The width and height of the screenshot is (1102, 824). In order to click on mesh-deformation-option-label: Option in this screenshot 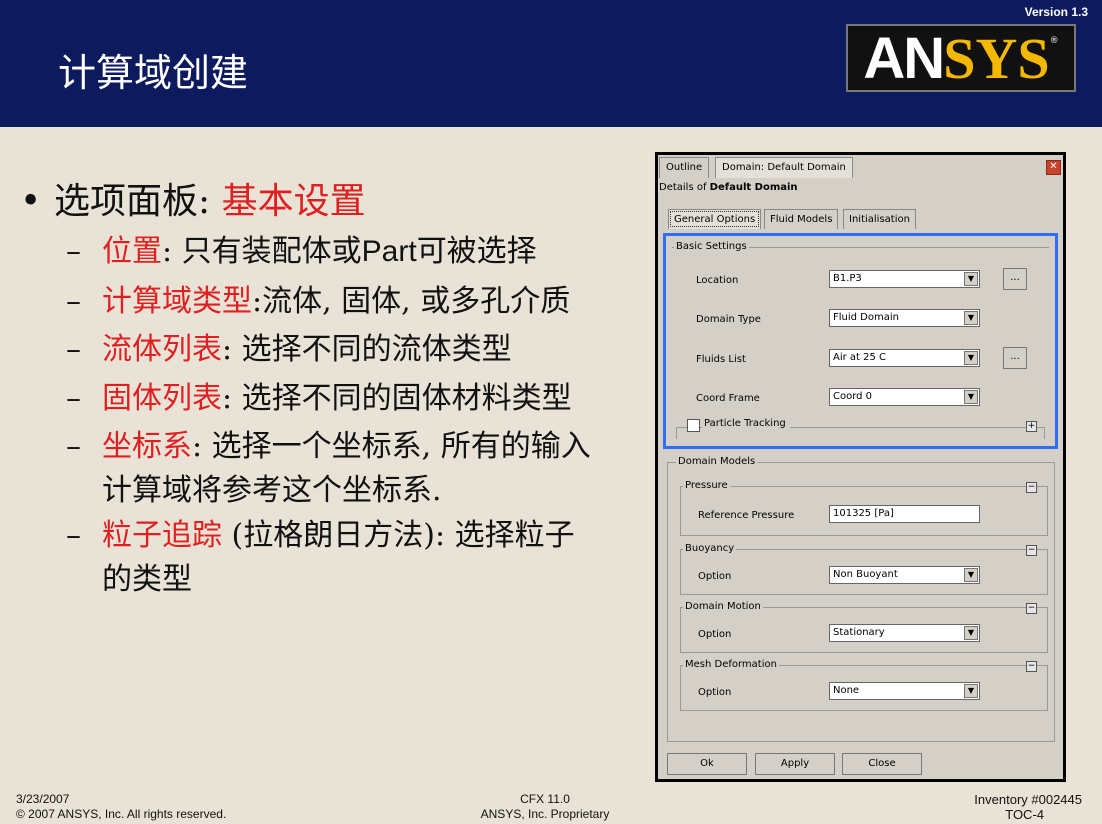, I will do `click(715, 692)`.